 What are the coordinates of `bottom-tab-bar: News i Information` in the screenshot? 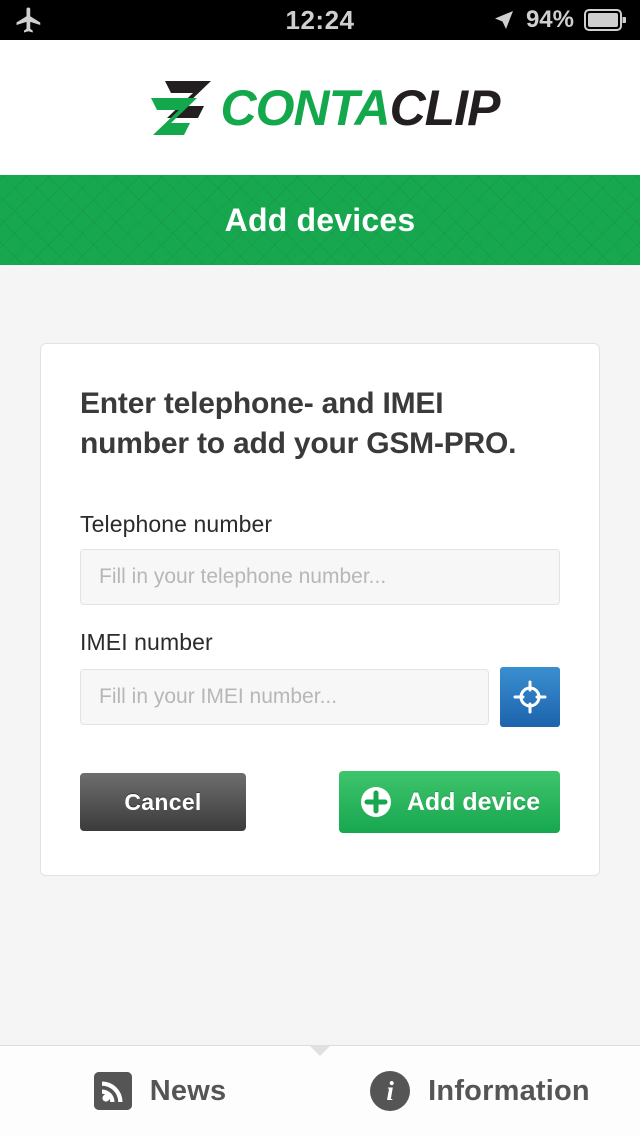 It's located at (320, 1090).